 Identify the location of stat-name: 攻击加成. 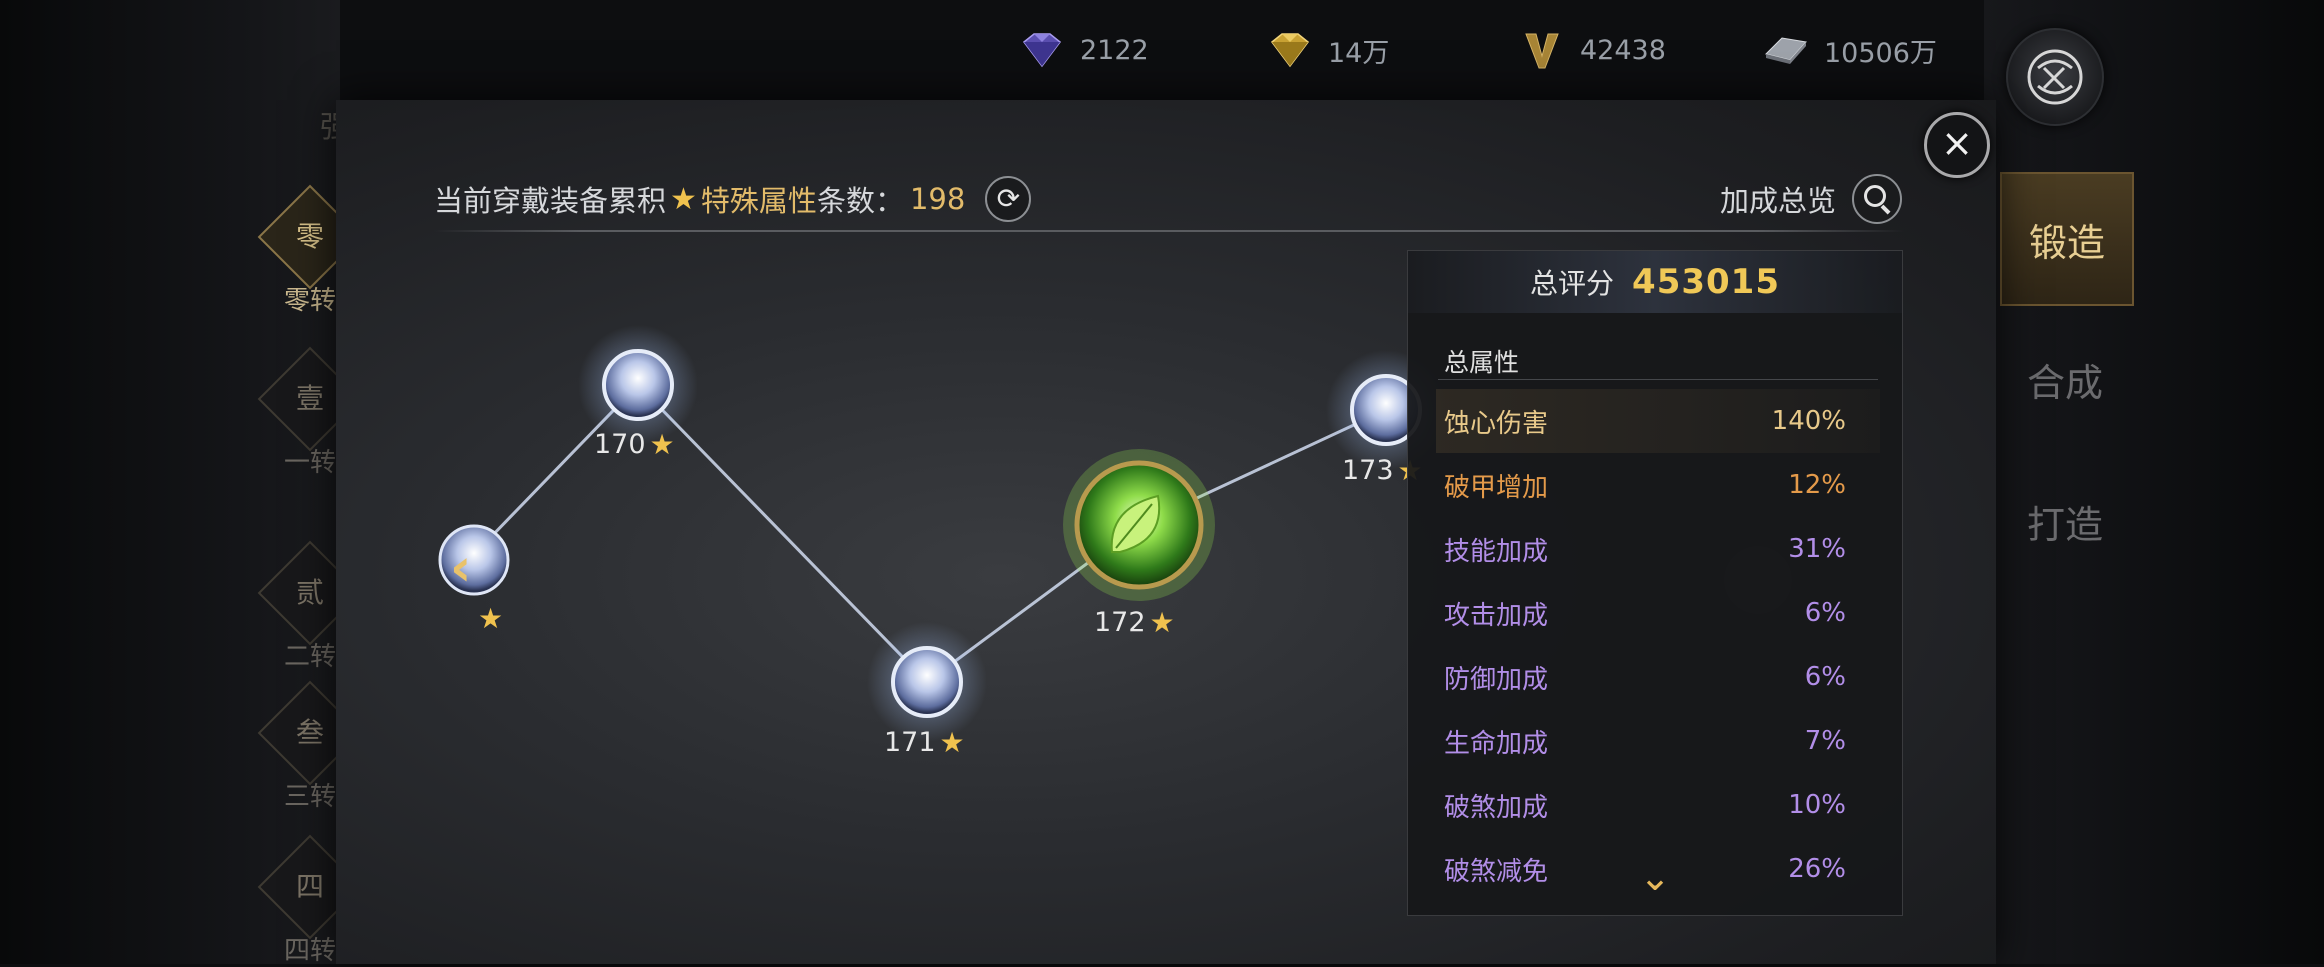
(1496, 615).